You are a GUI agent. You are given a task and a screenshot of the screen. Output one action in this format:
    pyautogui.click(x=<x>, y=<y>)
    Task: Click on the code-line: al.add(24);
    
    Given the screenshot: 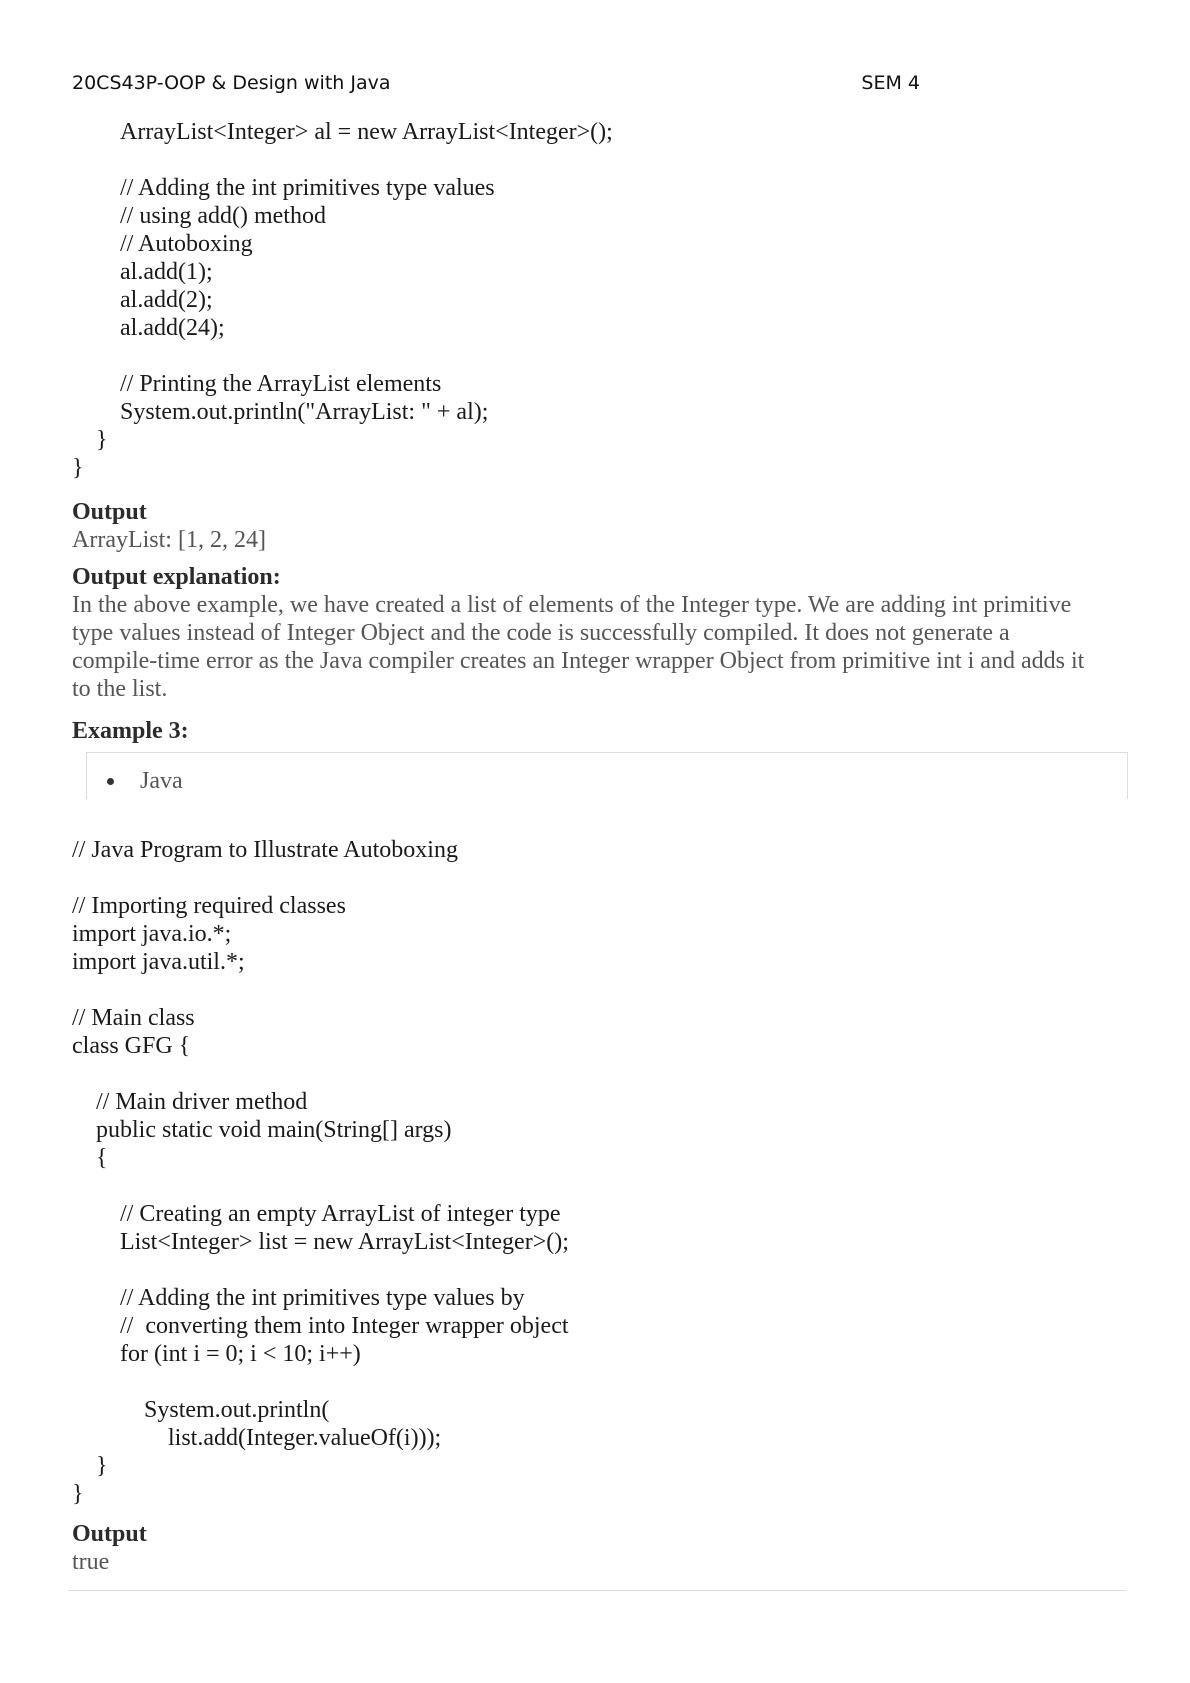 What is the action you would take?
    pyautogui.click(x=172, y=328)
    